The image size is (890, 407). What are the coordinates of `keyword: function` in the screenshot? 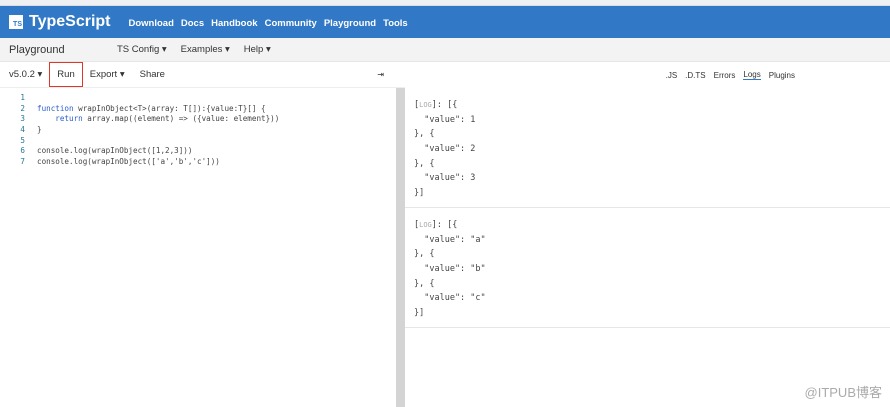 It's located at (55, 108).